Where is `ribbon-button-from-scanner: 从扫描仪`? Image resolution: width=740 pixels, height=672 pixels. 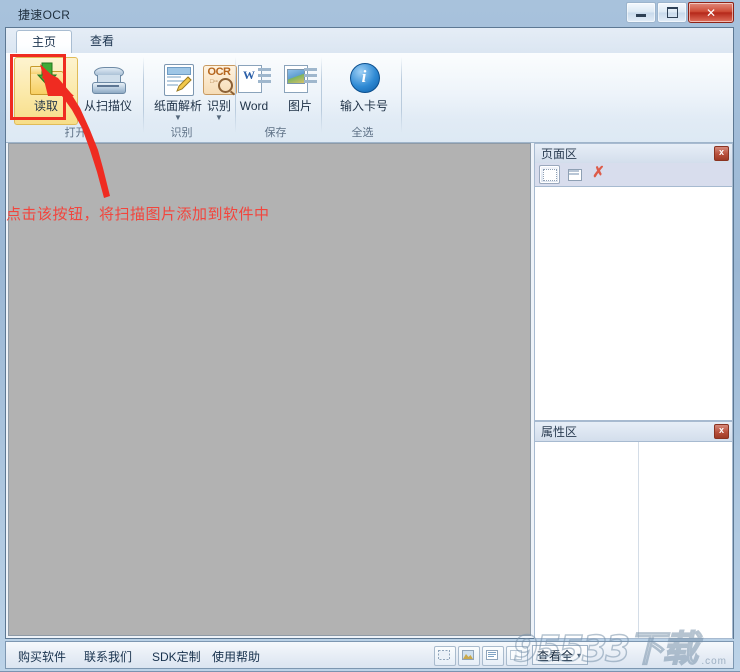
ribbon-button-from-scanner: 从扫描仪 is located at coordinates (108, 91).